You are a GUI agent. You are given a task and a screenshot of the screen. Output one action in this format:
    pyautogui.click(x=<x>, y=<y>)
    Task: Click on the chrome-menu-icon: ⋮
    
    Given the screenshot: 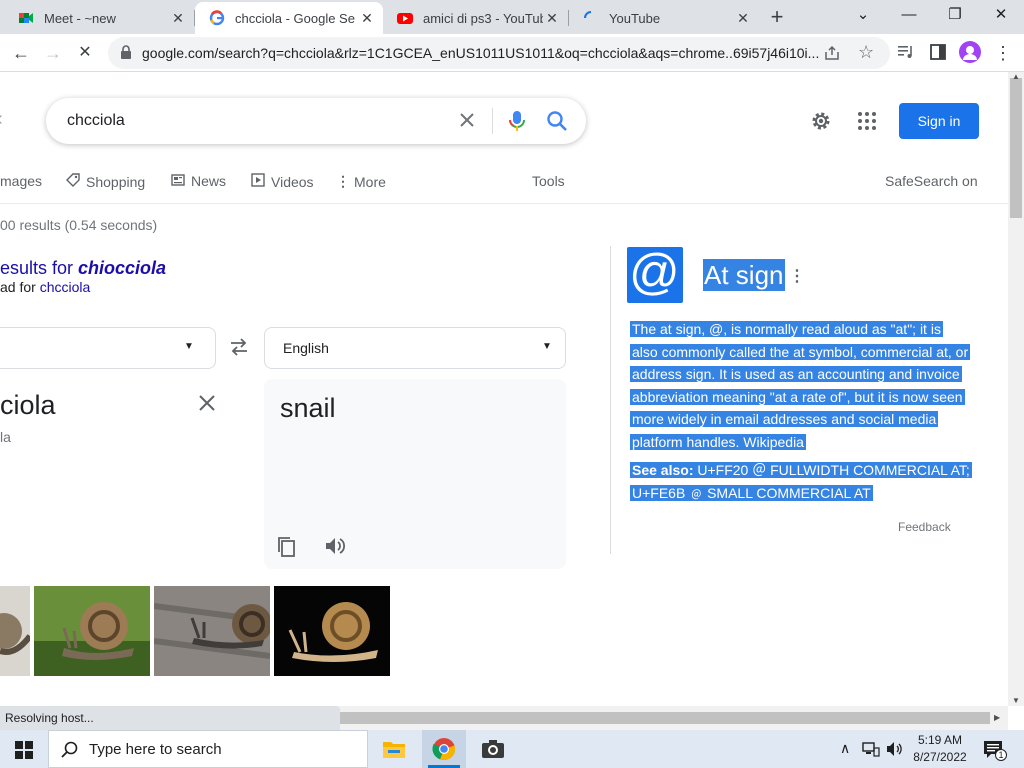 What is the action you would take?
    pyautogui.click(x=1003, y=53)
    